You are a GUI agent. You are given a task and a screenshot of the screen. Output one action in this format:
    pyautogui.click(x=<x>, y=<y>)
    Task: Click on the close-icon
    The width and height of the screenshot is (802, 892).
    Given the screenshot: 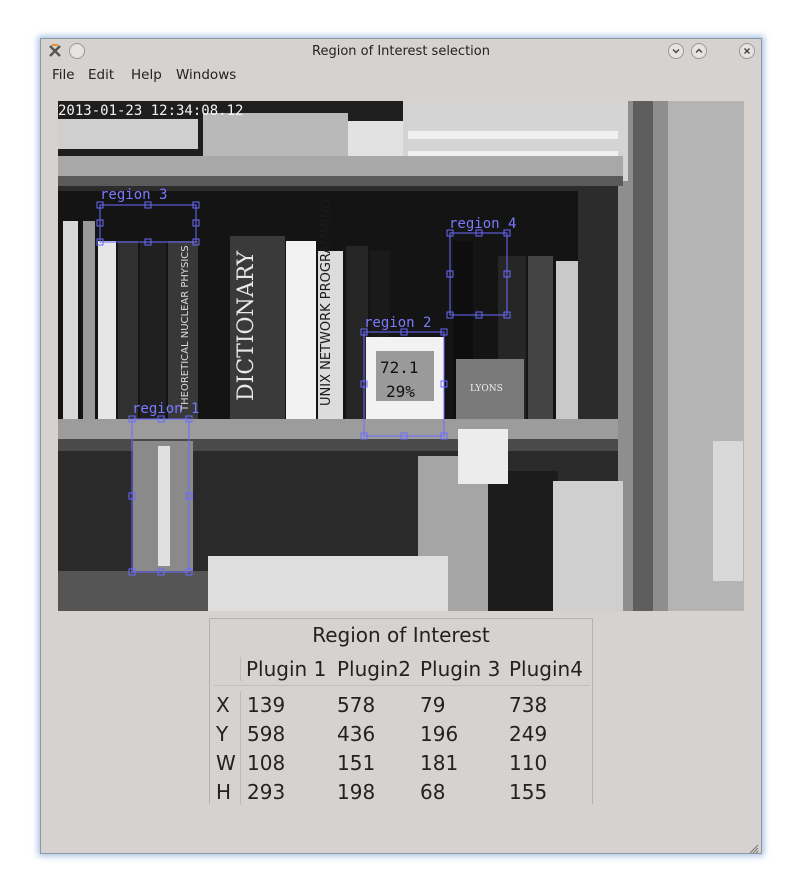 What is the action you would take?
    pyautogui.click(x=747, y=51)
    